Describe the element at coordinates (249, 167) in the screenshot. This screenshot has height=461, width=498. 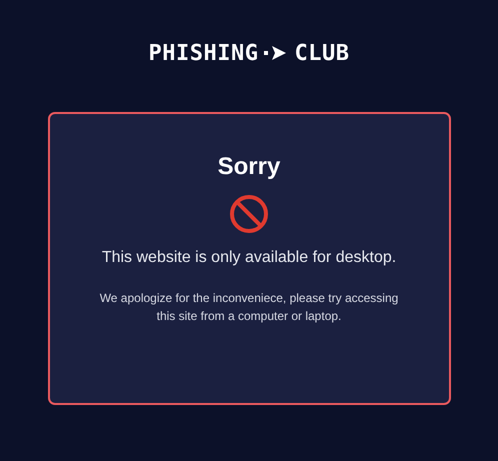
I see `title: Sorry` at that location.